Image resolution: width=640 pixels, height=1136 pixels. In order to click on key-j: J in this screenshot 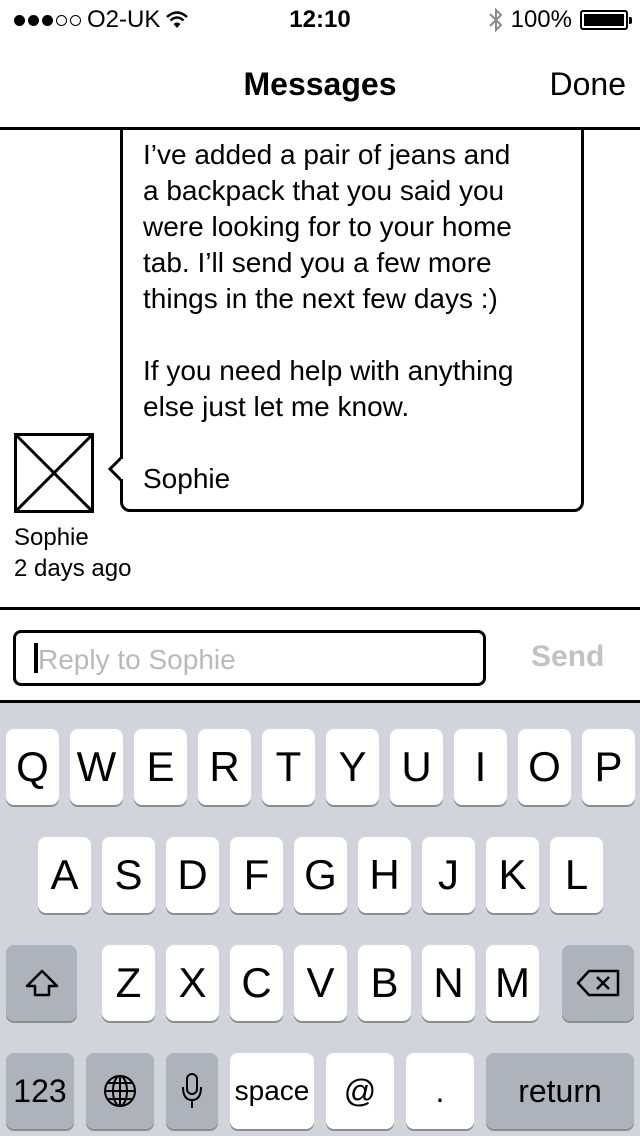, I will do `click(448, 875)`.